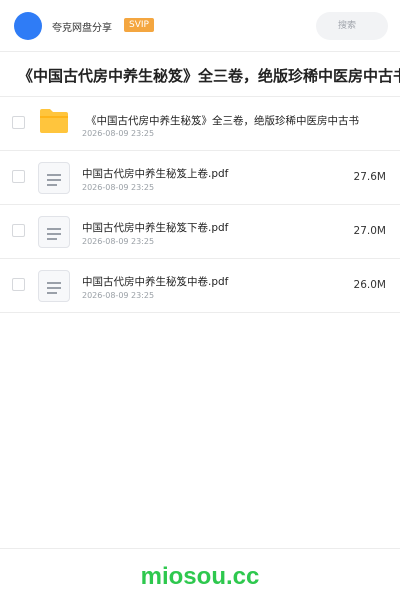  What do you see at coordinates (155, 228) in the screenshot?
I see `file-name: 中国古代房中养生秘笈下卷.pdf` at bounding box center [155, 228].